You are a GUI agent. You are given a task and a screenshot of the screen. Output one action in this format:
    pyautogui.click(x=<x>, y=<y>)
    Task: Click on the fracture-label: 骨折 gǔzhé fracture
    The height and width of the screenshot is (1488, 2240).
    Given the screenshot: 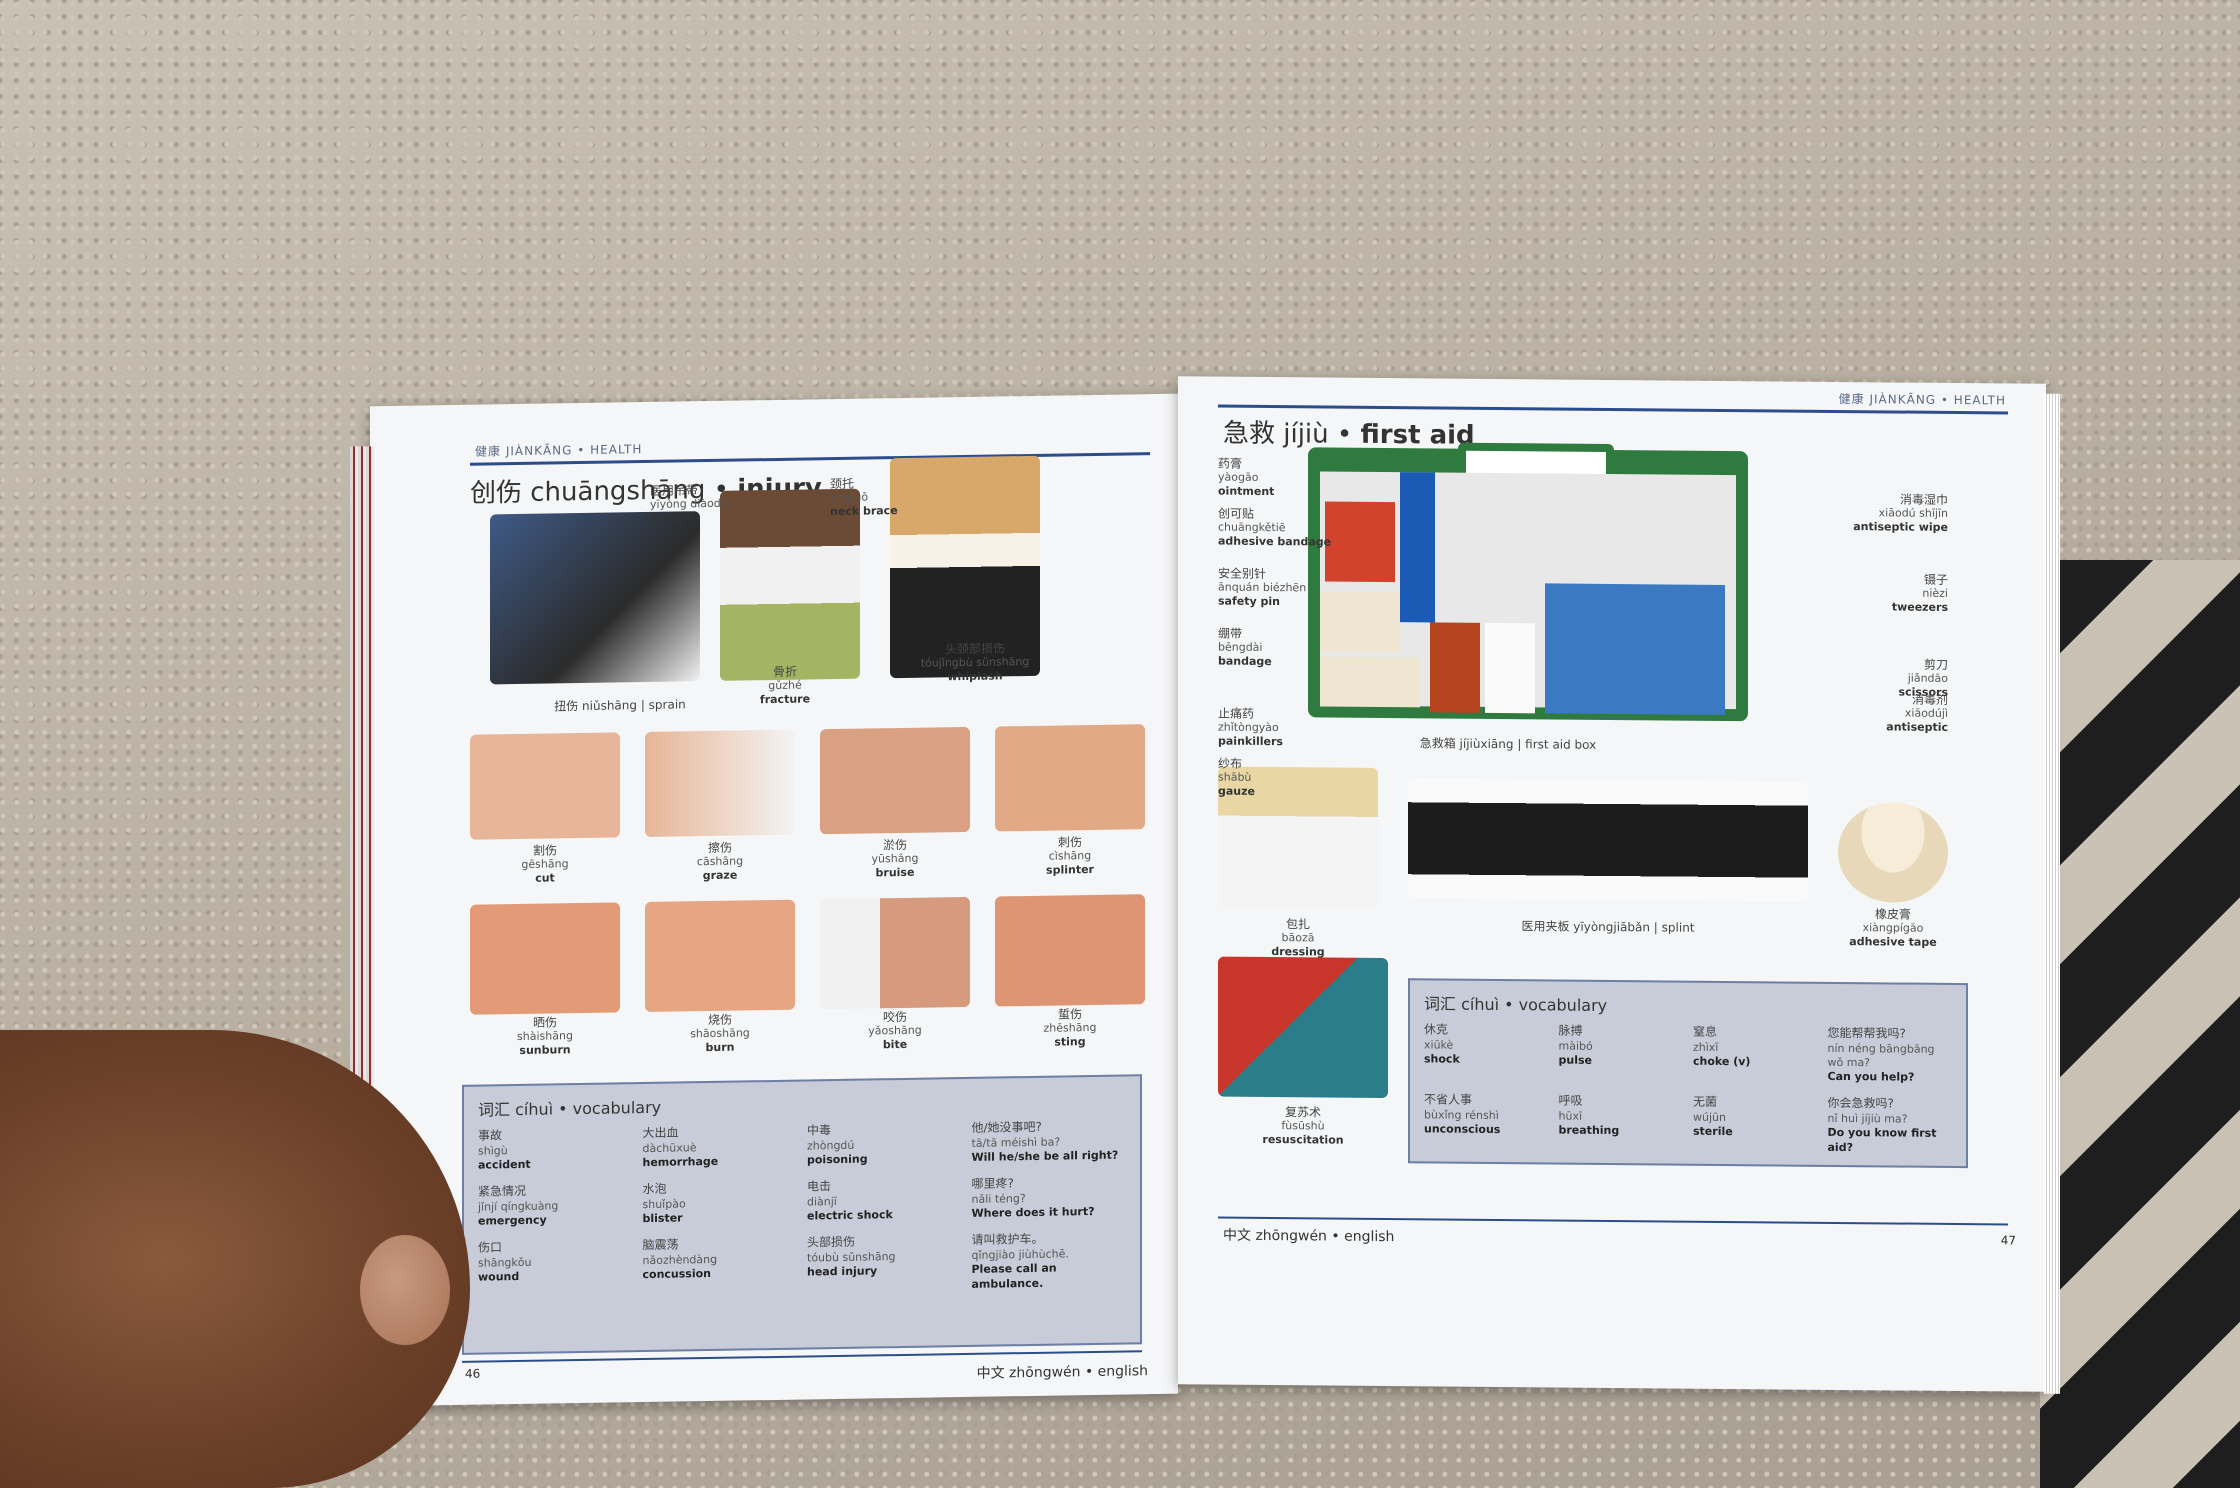 What is the action you would take?
    pyautogui.click(x=785, y=685)
    